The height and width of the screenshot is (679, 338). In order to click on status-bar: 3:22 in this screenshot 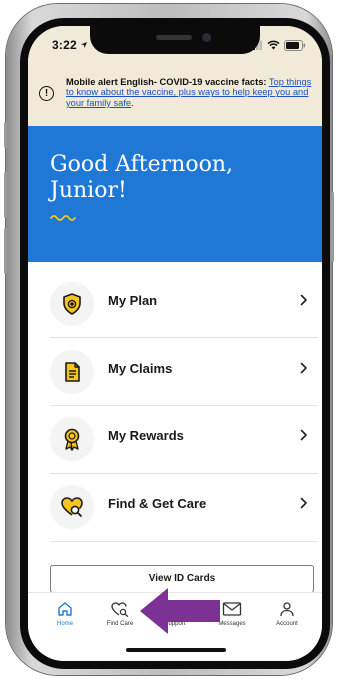, I will do `click(175, 46)`.